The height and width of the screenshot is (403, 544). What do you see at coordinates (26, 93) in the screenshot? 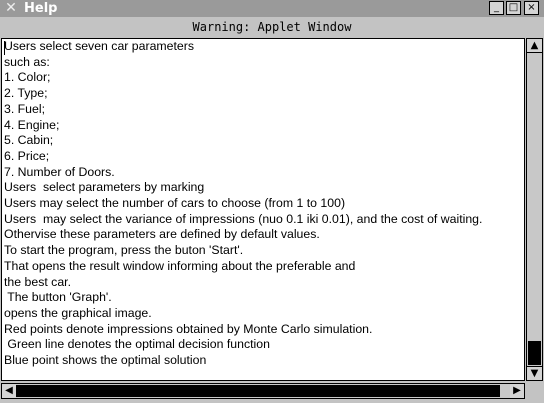
I see `help-text-line: 2. Type;` at bounding box center [26, 93].